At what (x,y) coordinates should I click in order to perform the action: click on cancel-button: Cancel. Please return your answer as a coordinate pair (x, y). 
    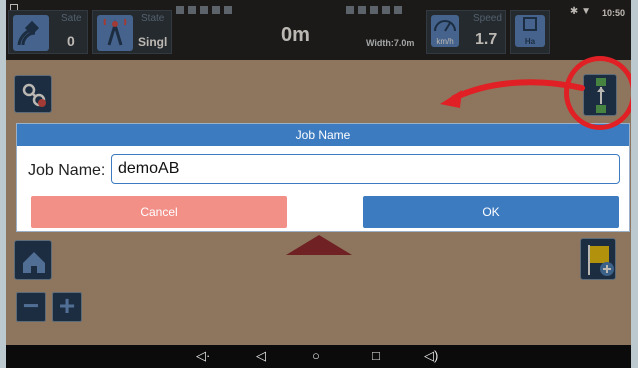
    Looking at the image, I should click on (159, 212).